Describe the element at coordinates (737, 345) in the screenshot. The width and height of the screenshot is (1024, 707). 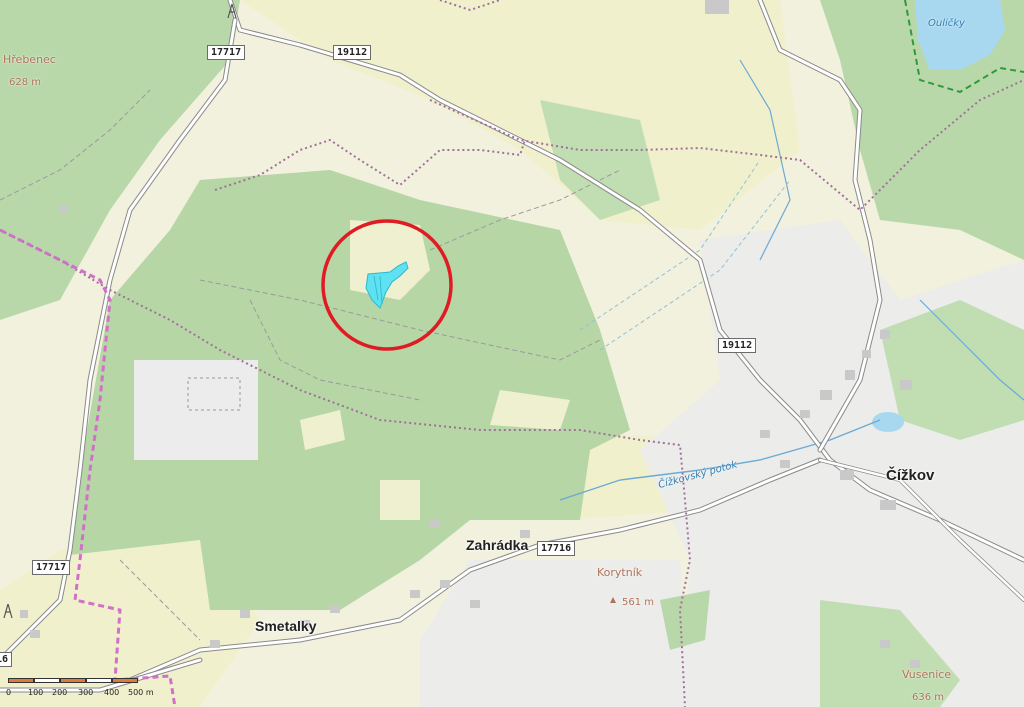
I see `road-19112-right: 19112` at that location.